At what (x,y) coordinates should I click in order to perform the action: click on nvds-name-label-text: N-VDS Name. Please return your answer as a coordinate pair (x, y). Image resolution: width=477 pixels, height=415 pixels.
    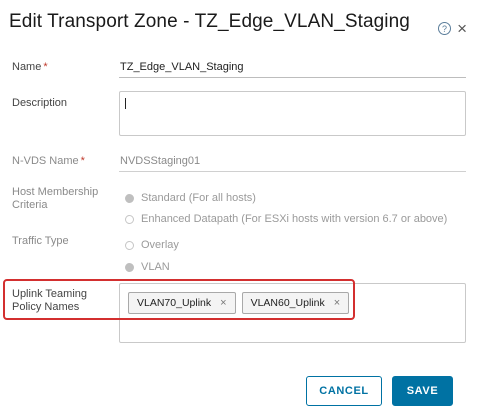
    Looking at the image, I should click on (45, 161).